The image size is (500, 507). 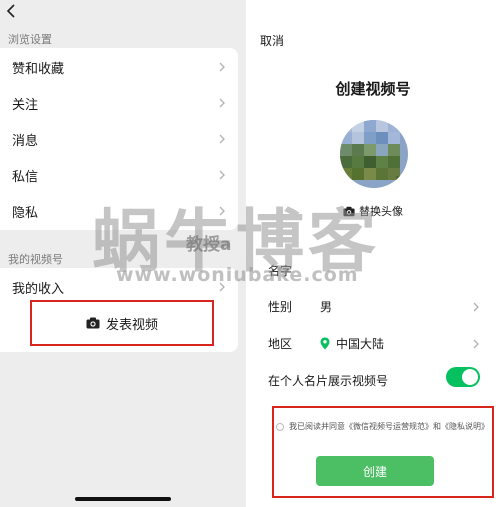 I want to click on show-on-card-toggle, so click(x=463, y=377).